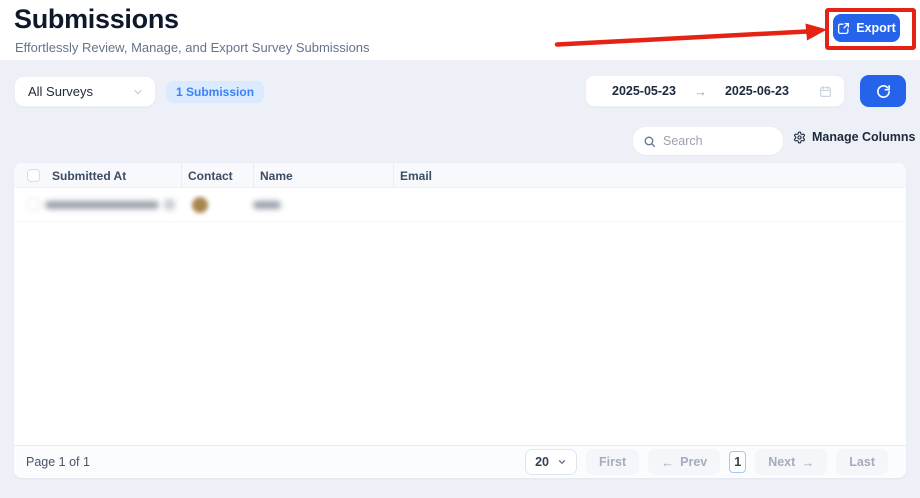 This screenshot has width=920, height=498. Describe the element at coordinates (757, 91) in the screenshot. I see `date-to-value: 2025-06-23` at that location.